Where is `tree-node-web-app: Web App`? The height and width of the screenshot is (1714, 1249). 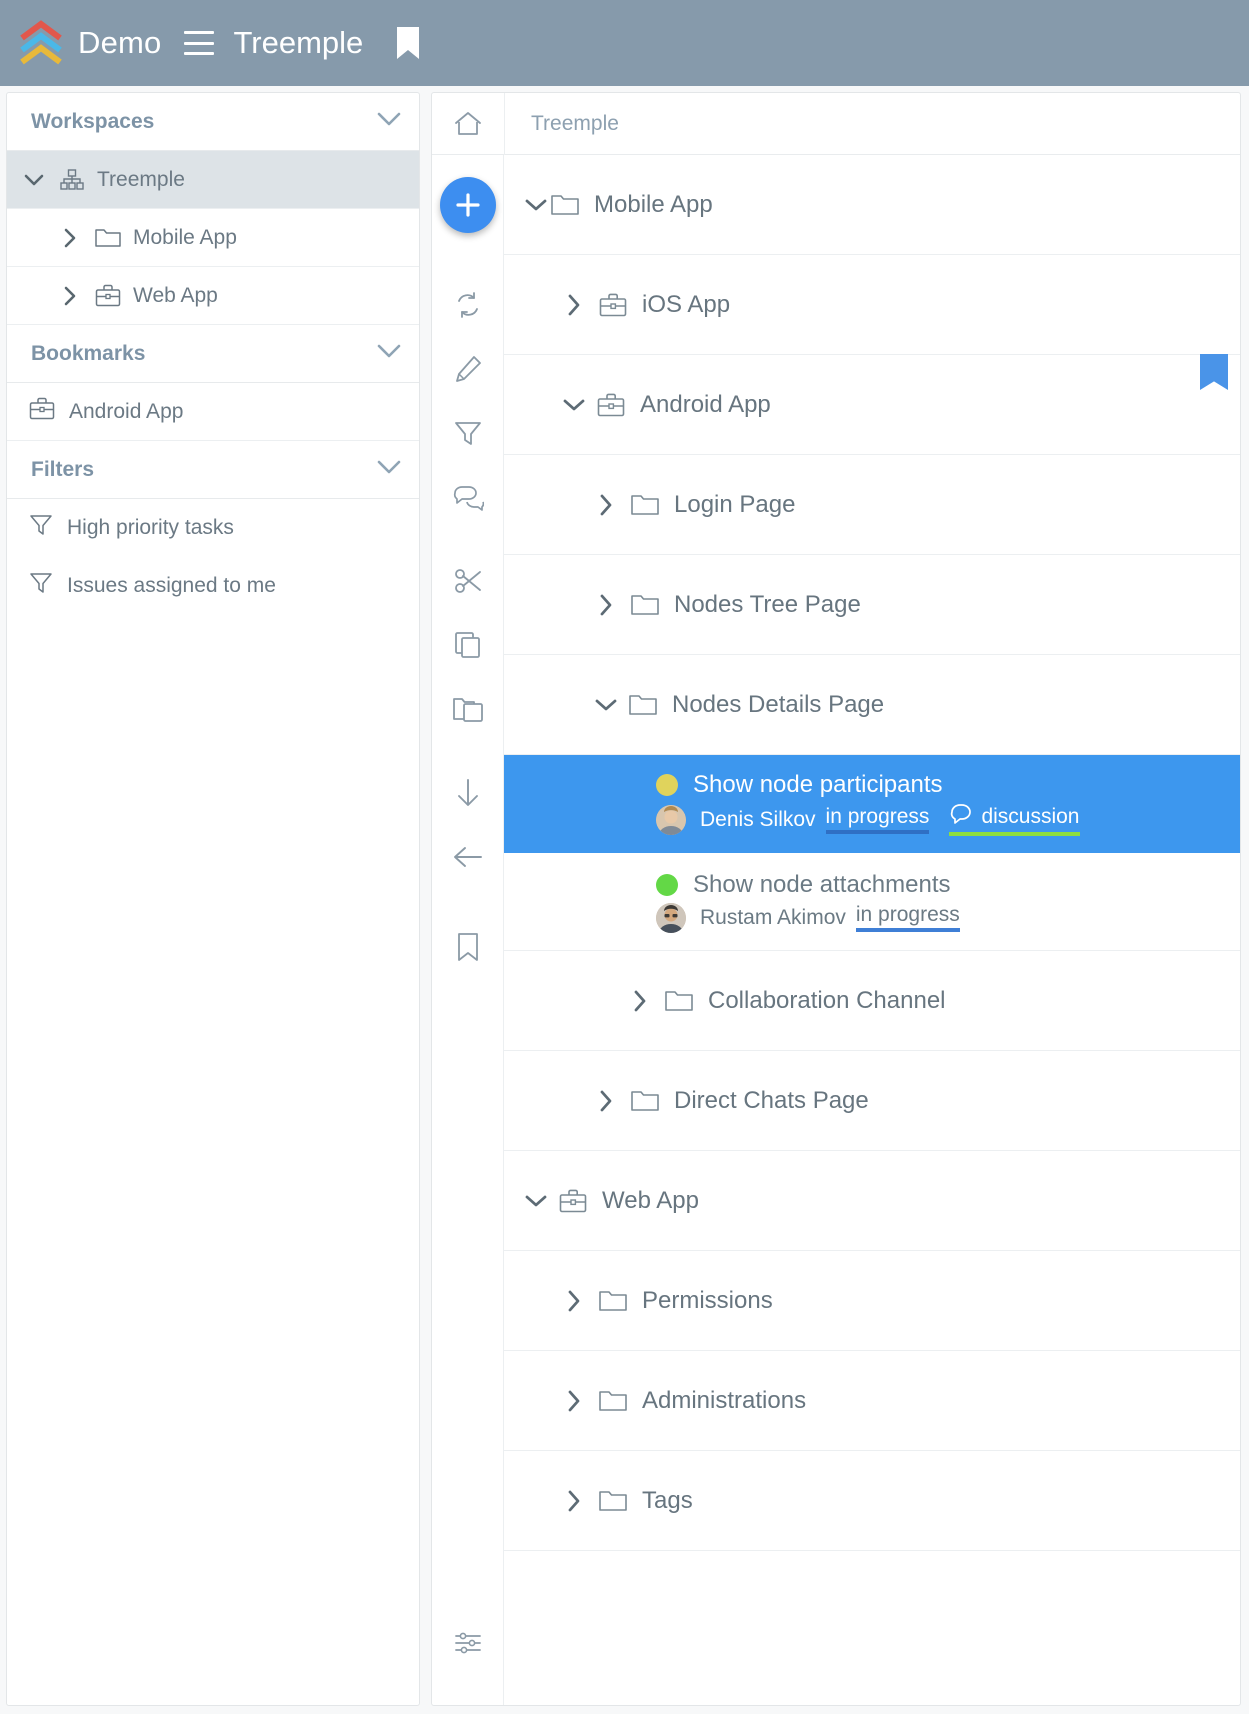
tree-node-web-app: Web App is located at coordinates (872, 1201).